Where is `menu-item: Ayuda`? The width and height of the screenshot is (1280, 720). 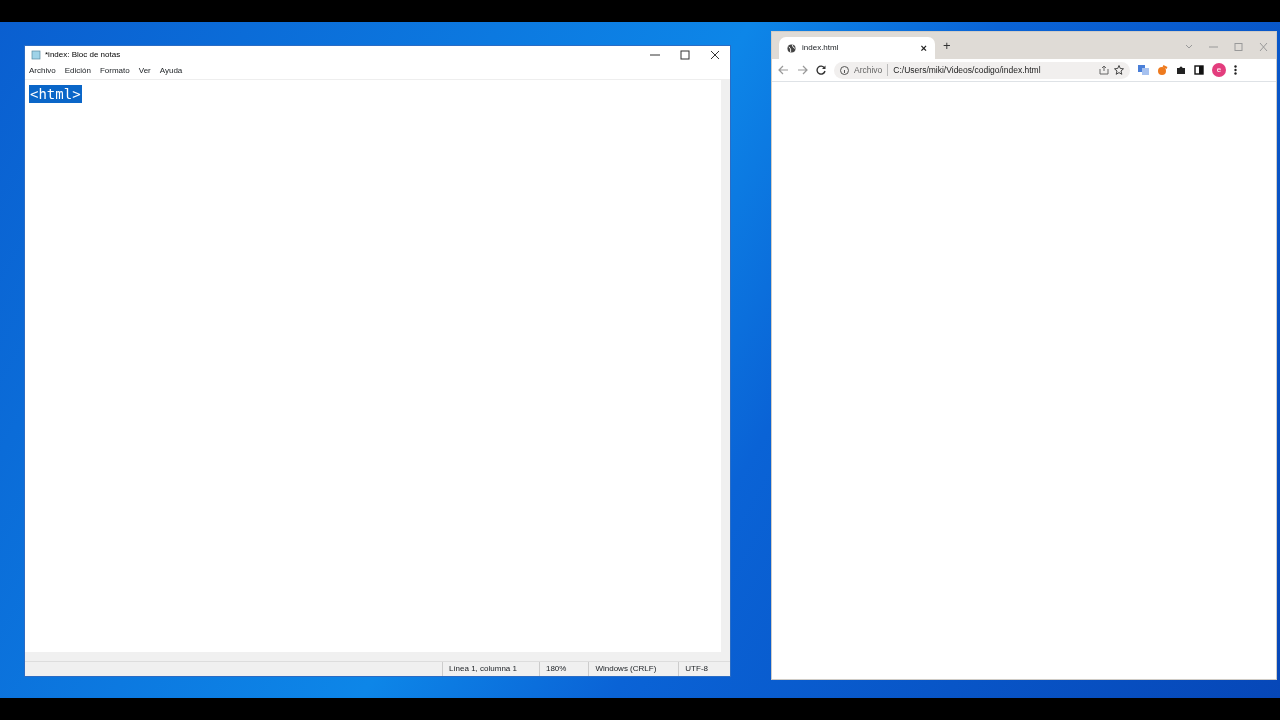 menu-item: Ayuda is located at coordinates (171, 71).